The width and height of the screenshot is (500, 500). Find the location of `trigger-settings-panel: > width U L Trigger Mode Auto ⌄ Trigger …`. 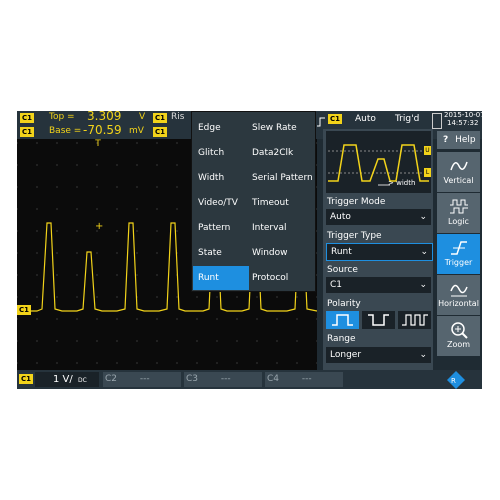

trigger-settings-panel: > width U L Trigger Mode Auto ⌄ Trigger … is located at coordinates (378, 249).